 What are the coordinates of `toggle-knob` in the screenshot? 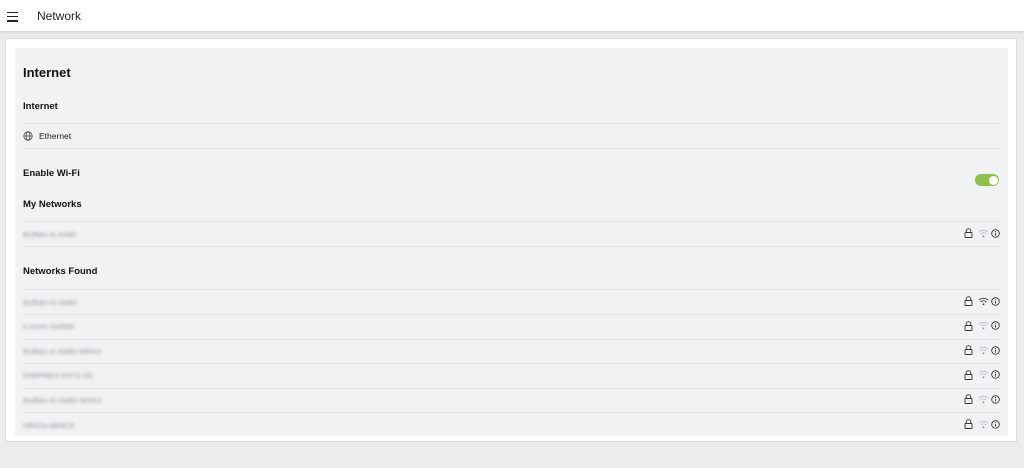 It's located at (993, 180).